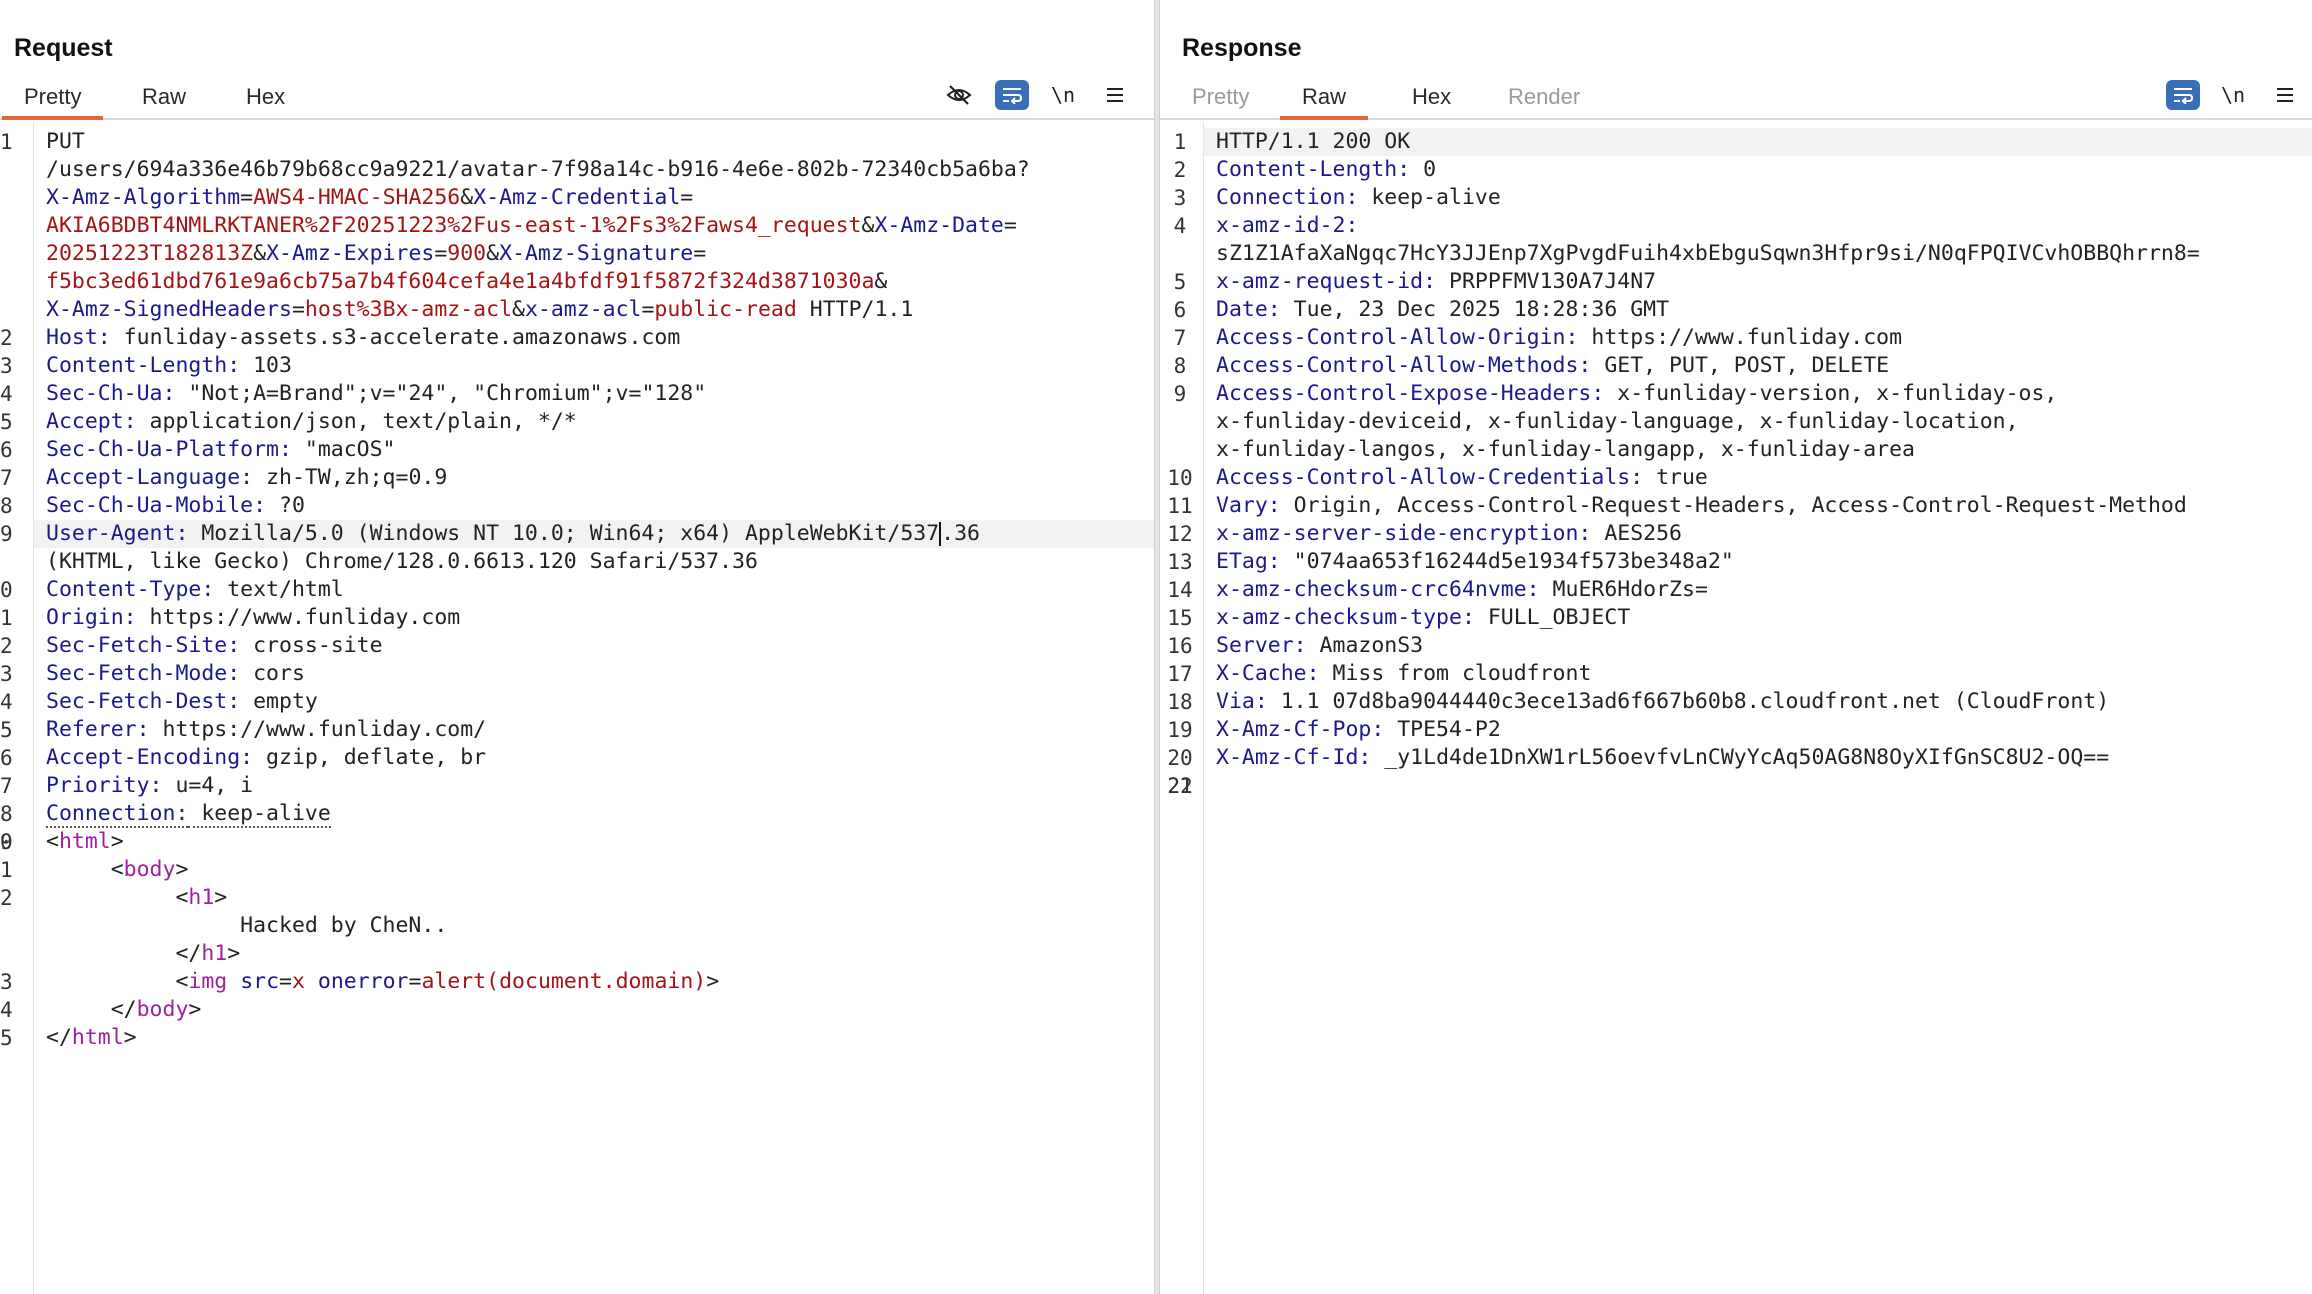 The image size is (2312, 1294). Describe the element at coordinates (1115, 95) in the screenshot. I see `request-menu-button` at that location.